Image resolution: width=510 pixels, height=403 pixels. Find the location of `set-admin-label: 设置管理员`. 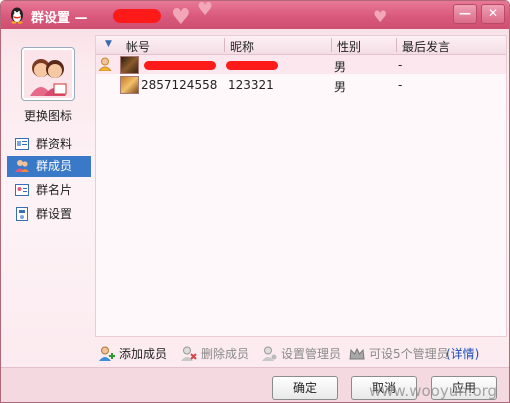

set-admin-label: 设置管理员 is located at coordinates (311, 354).